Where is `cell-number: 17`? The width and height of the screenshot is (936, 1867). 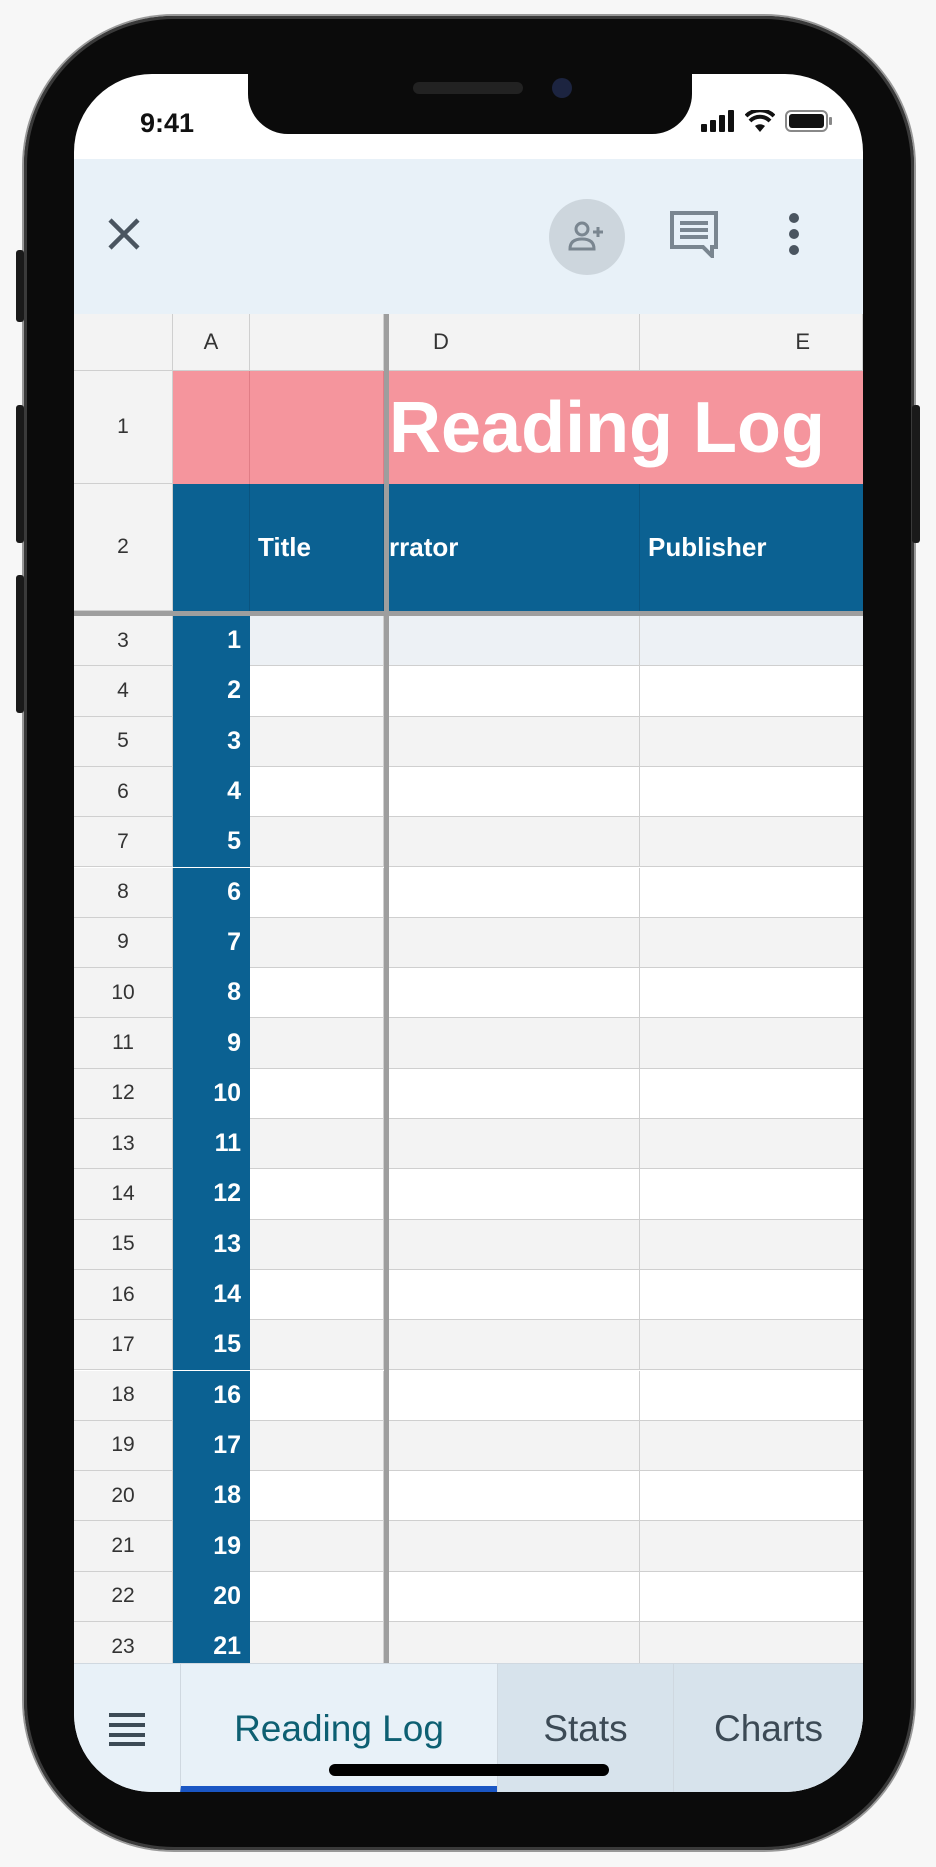
cell-number: 17 is located at coordinates (211, 1446).